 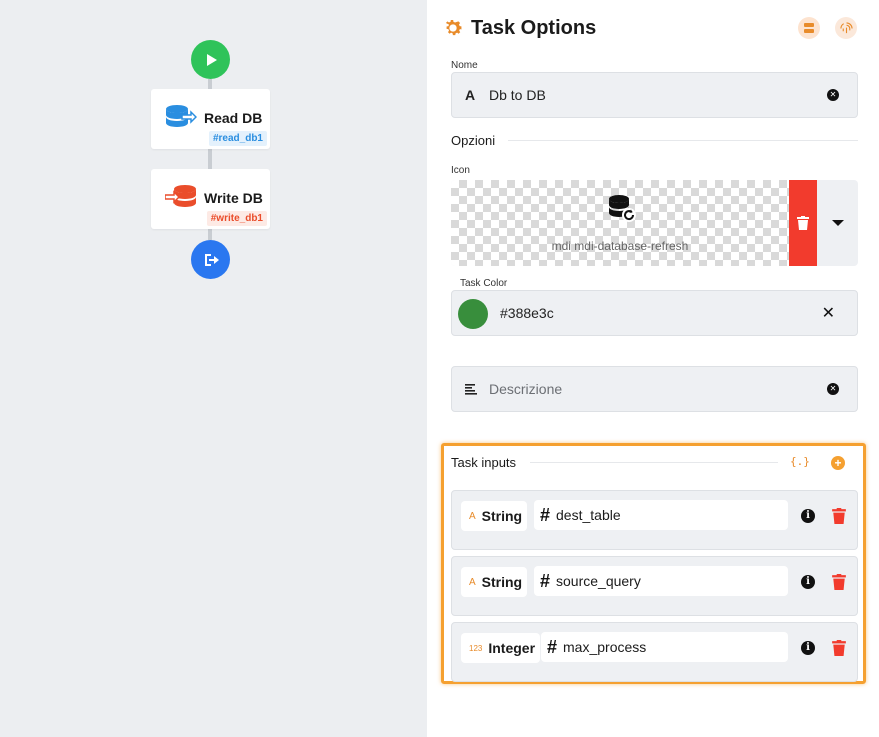 I want to click on name-value: Db to DB, so click(x=517, y=95).